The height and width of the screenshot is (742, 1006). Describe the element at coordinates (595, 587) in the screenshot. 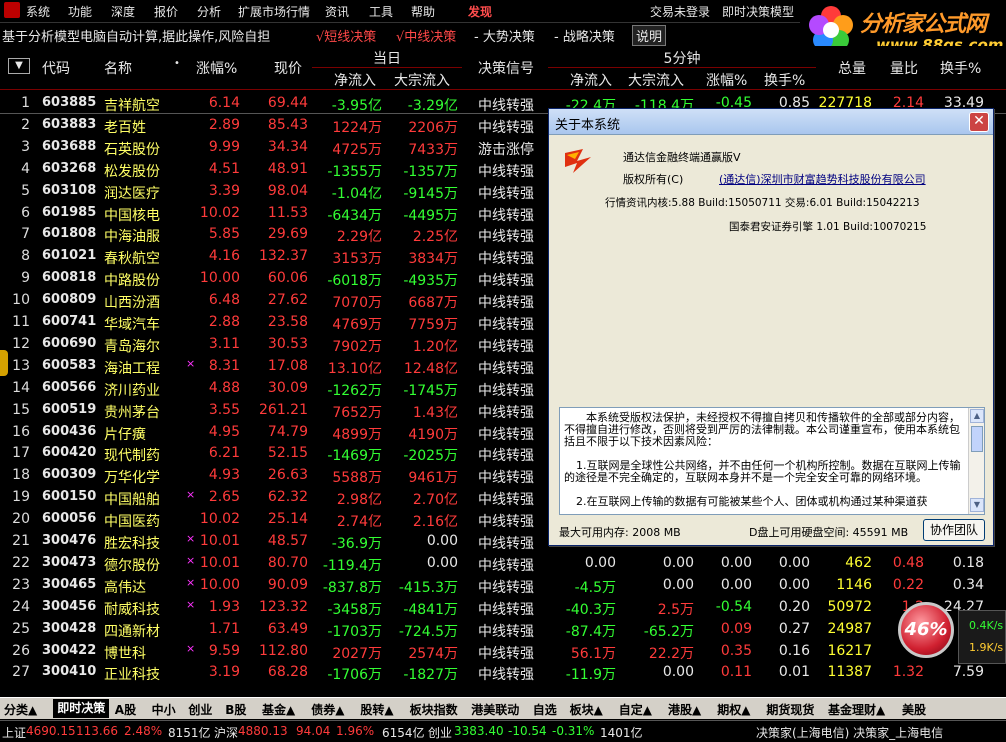

I see `cell-f1: -4.5万` at that location.